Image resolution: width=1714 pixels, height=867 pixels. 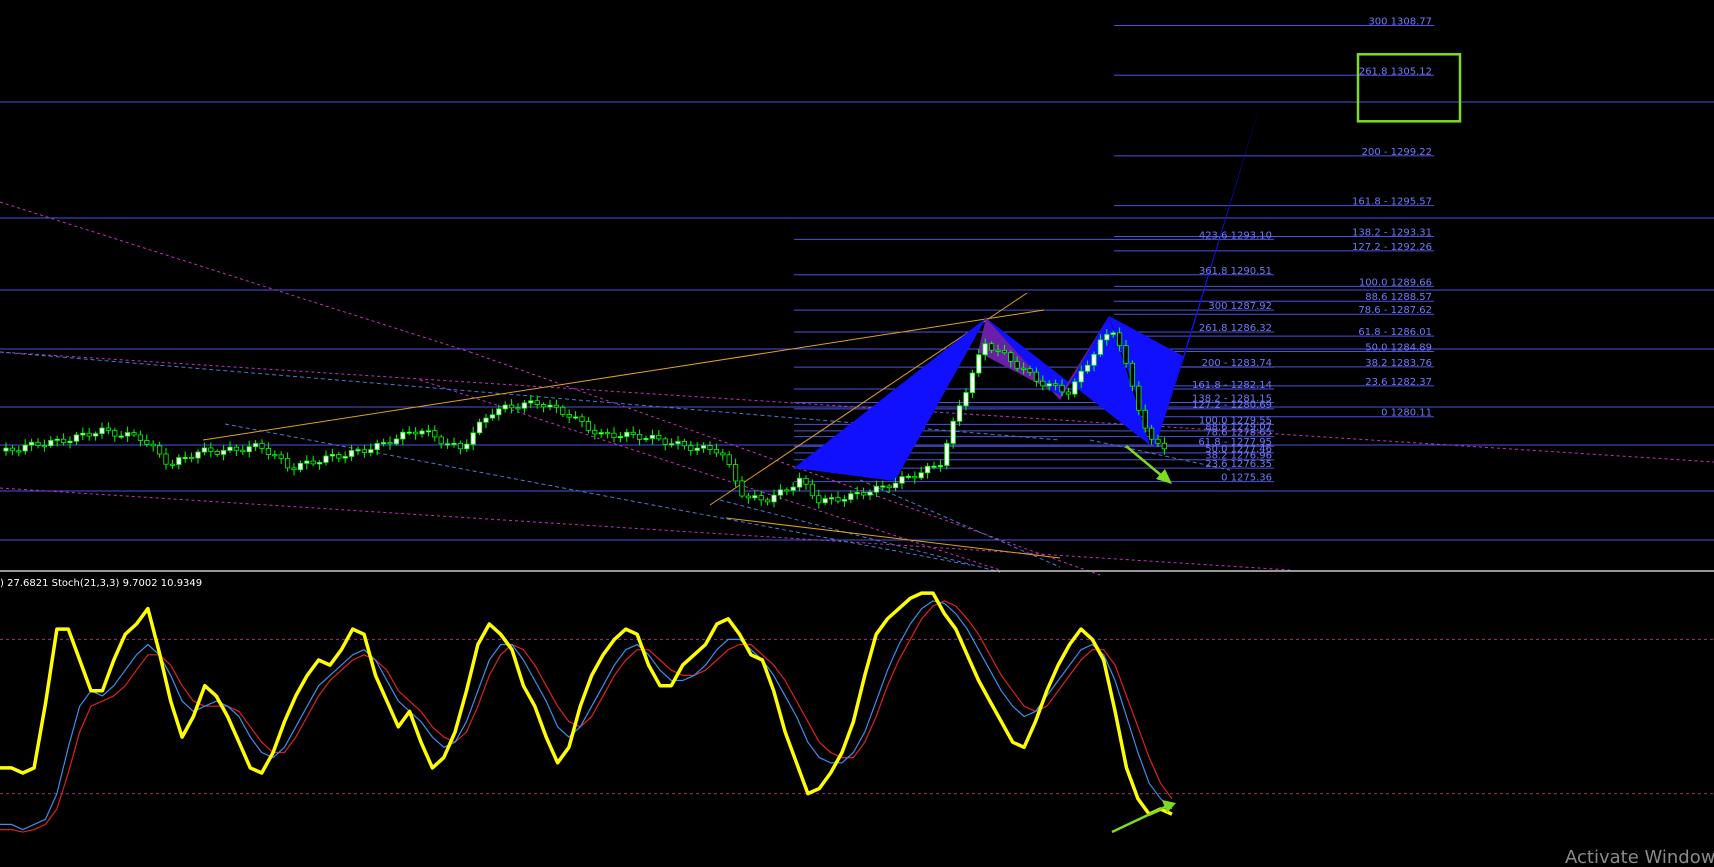 I want to click on fib-level-label: 138.2 - 1293.31, so click(x=1392, y=233).